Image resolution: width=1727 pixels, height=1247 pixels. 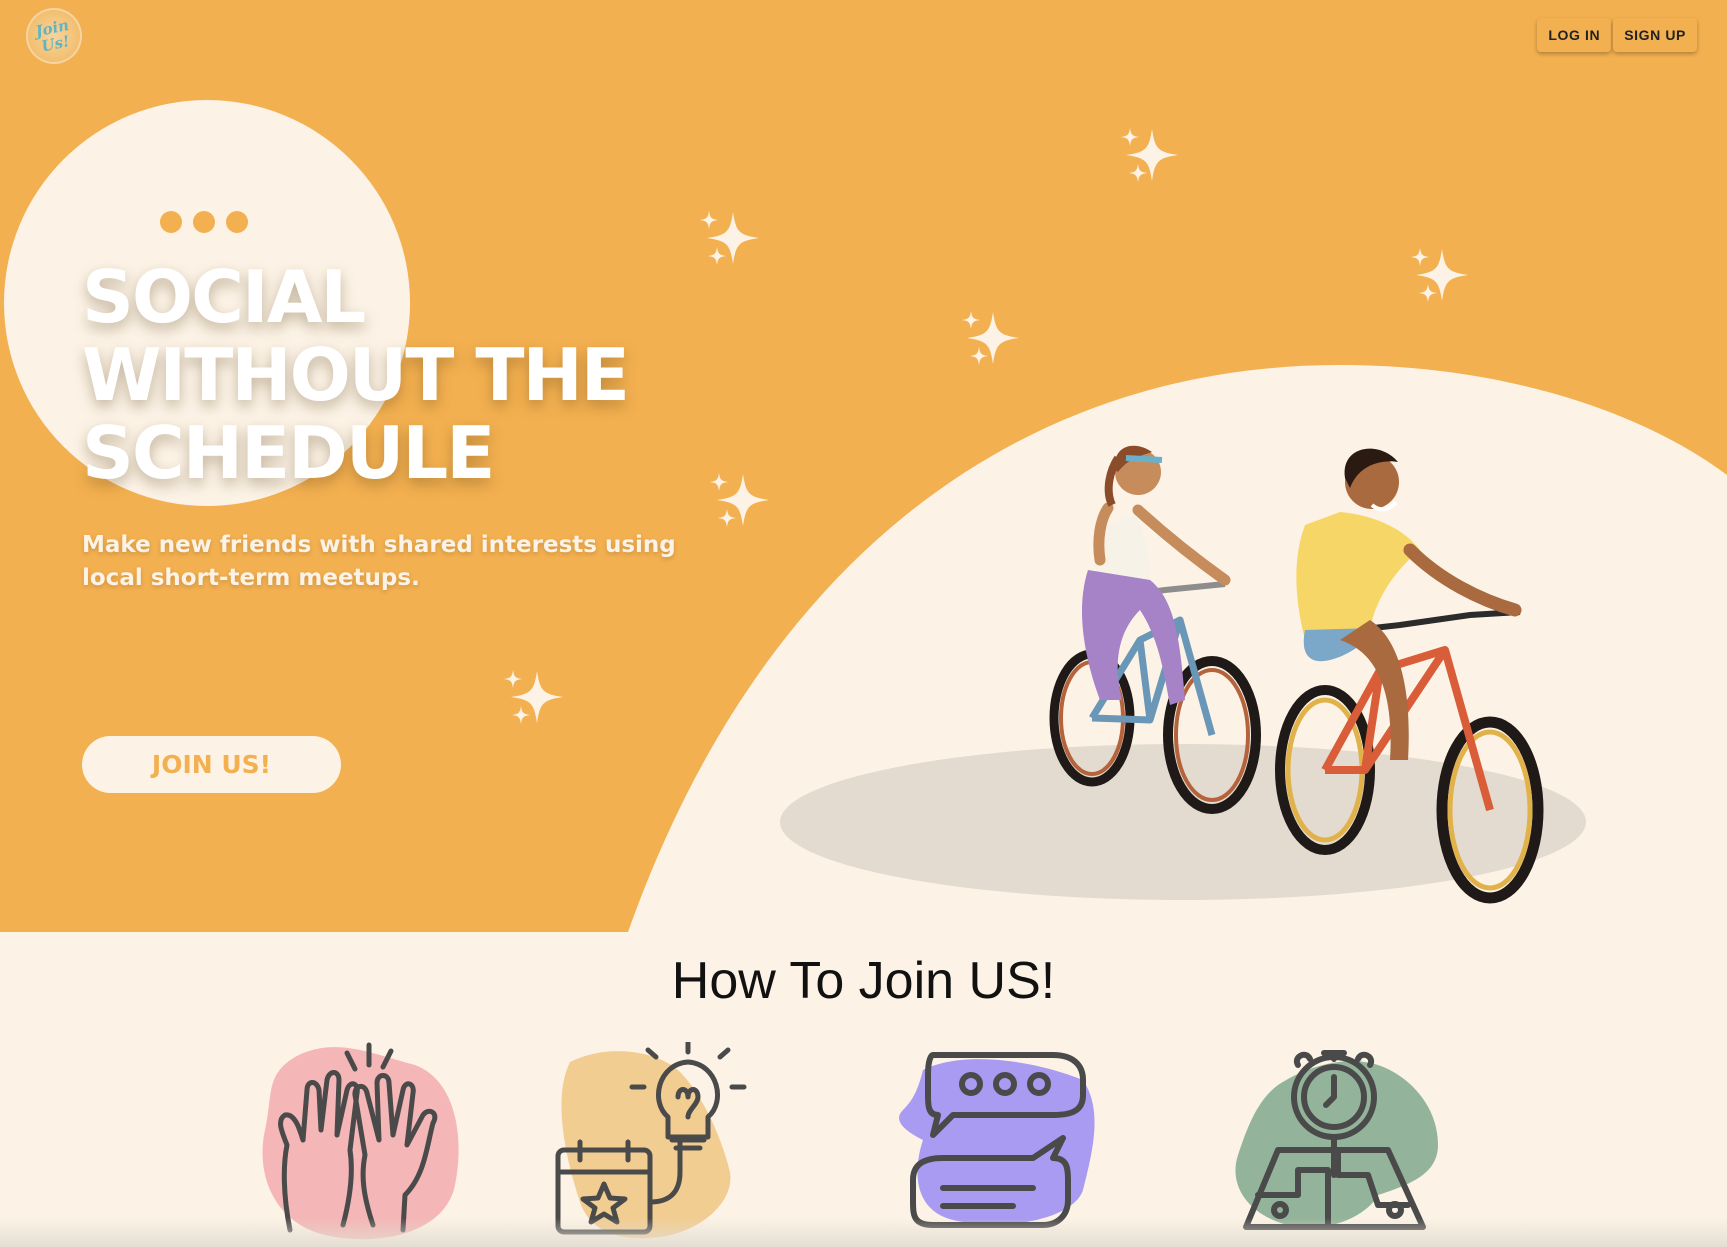 What do you see at coordinates (1574, 35) in the screenshot?
I see `login-button: LOG IN` at bounding box center [1574, 35].